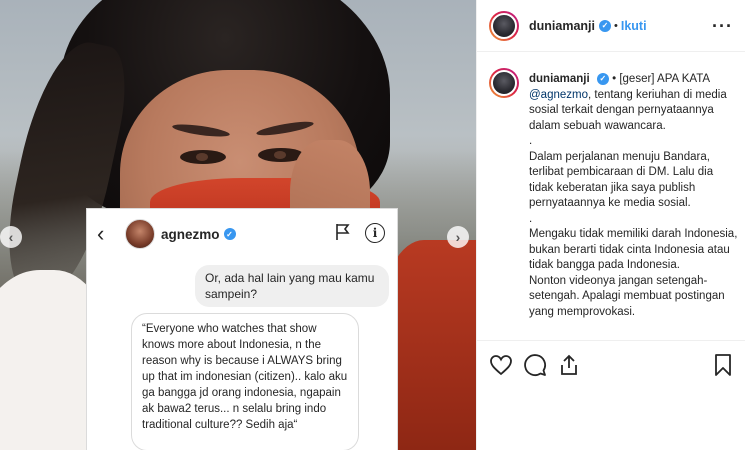 Image resolution: width=745 pixels, height=450 pixels. Describe the element at coordinates (242, 234) in the screenshot. I see `dm-header: ‹ agnezmo ✓ i` at that location.